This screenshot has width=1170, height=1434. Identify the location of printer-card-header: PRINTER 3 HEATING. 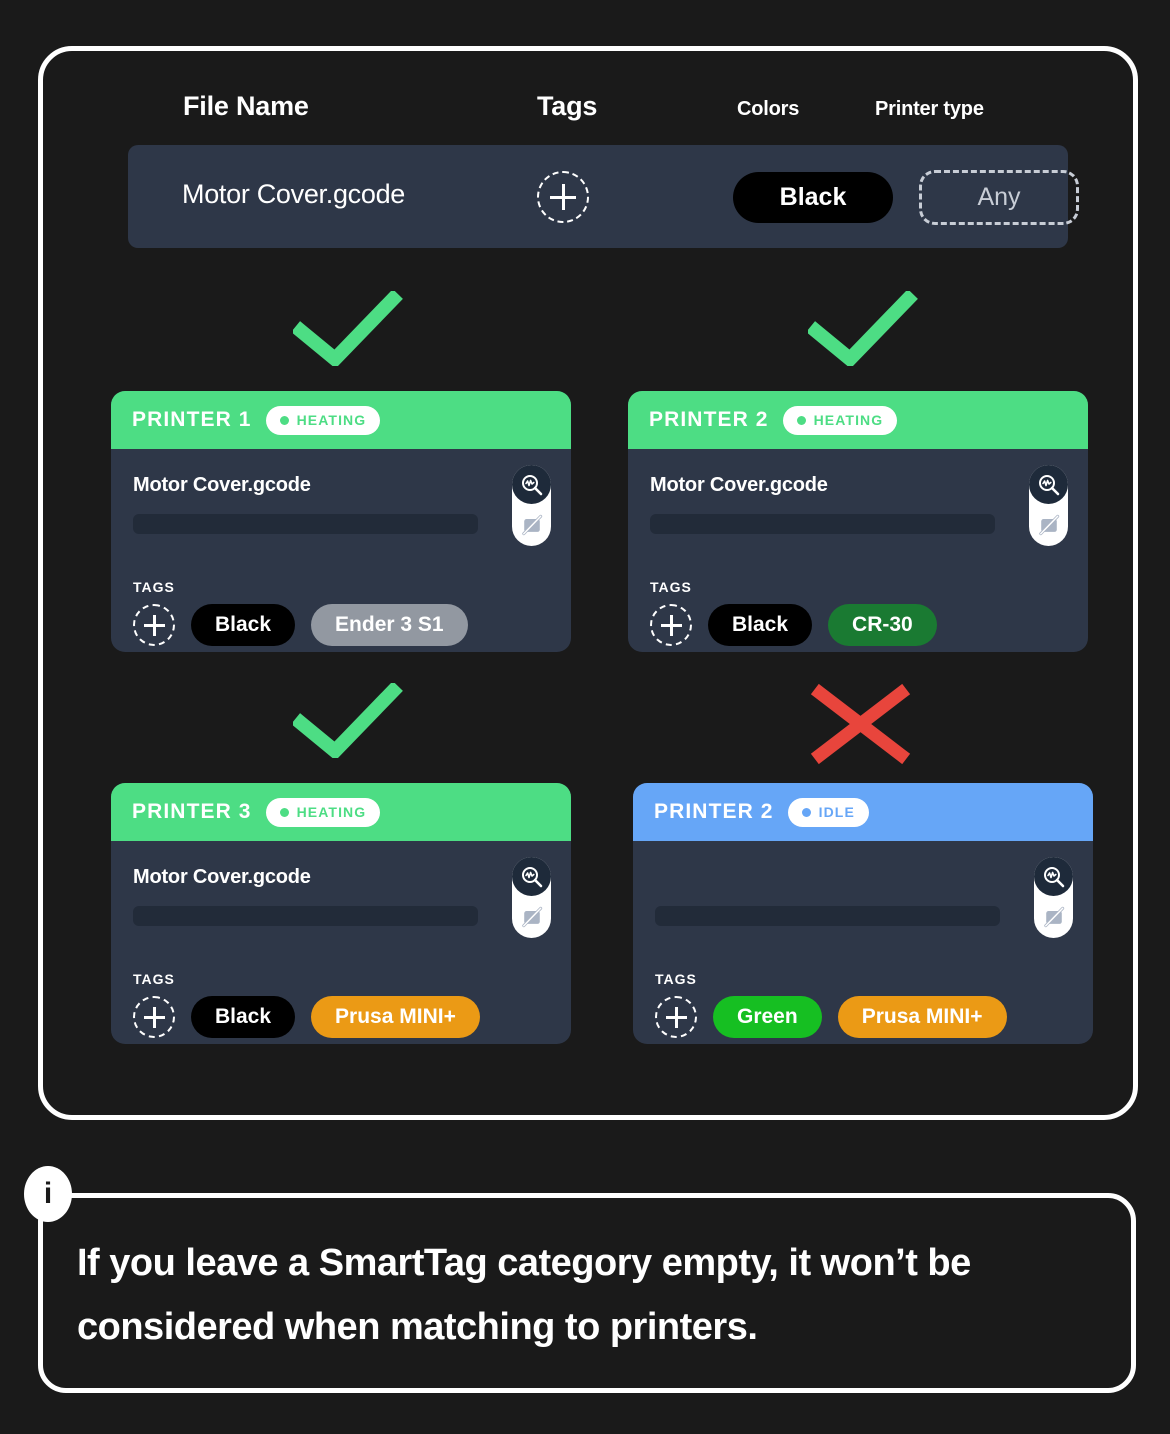
(341, 812).